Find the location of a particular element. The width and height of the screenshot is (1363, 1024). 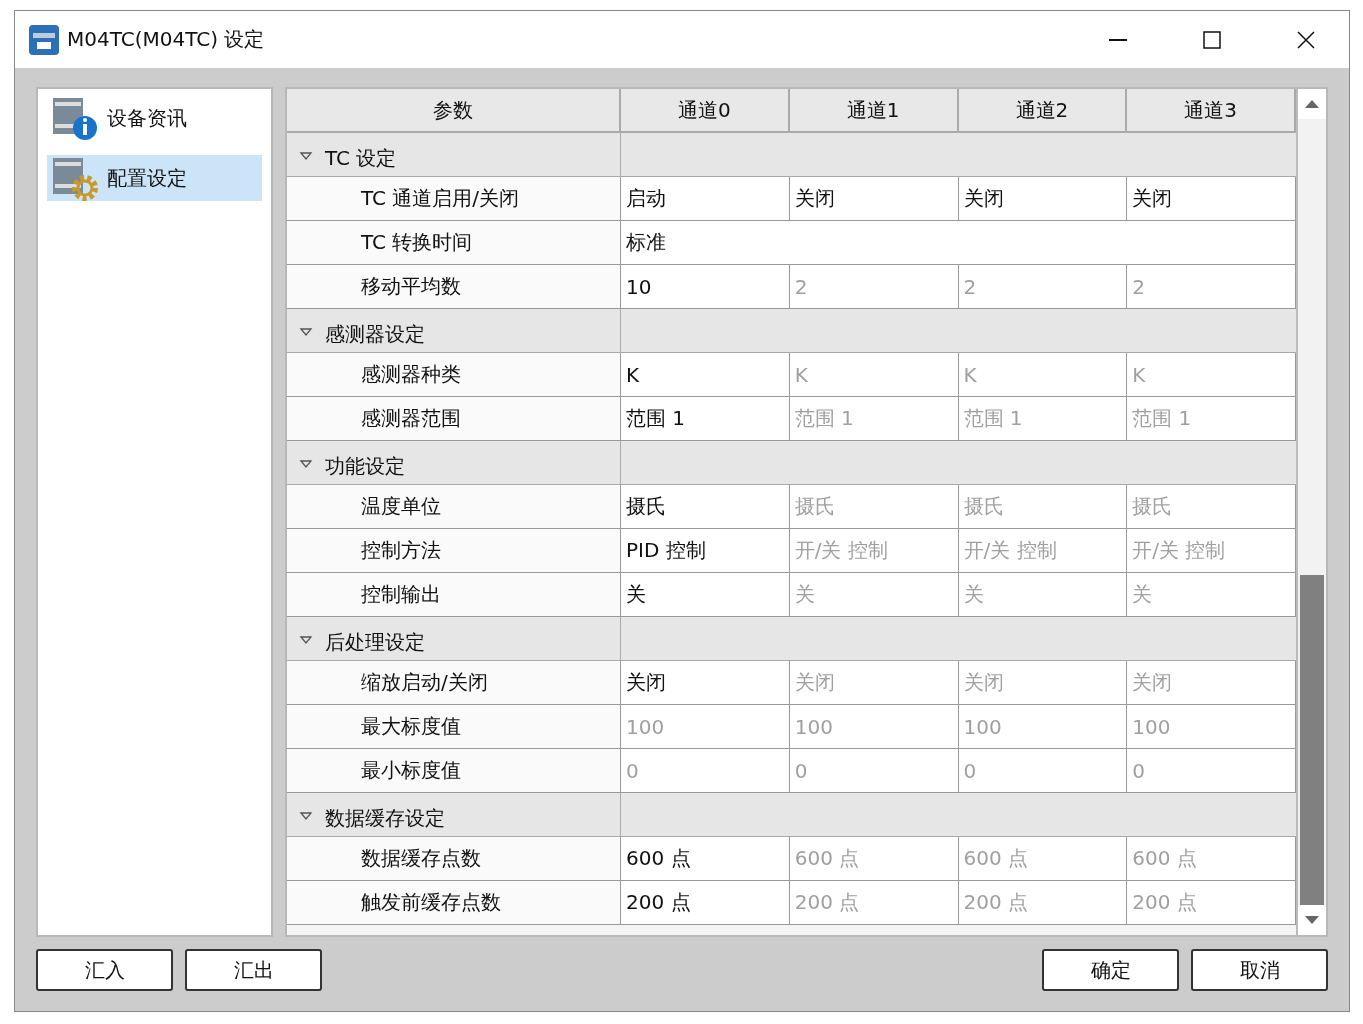

group-header: 后处理设定 is located at coordinates (454, 639).